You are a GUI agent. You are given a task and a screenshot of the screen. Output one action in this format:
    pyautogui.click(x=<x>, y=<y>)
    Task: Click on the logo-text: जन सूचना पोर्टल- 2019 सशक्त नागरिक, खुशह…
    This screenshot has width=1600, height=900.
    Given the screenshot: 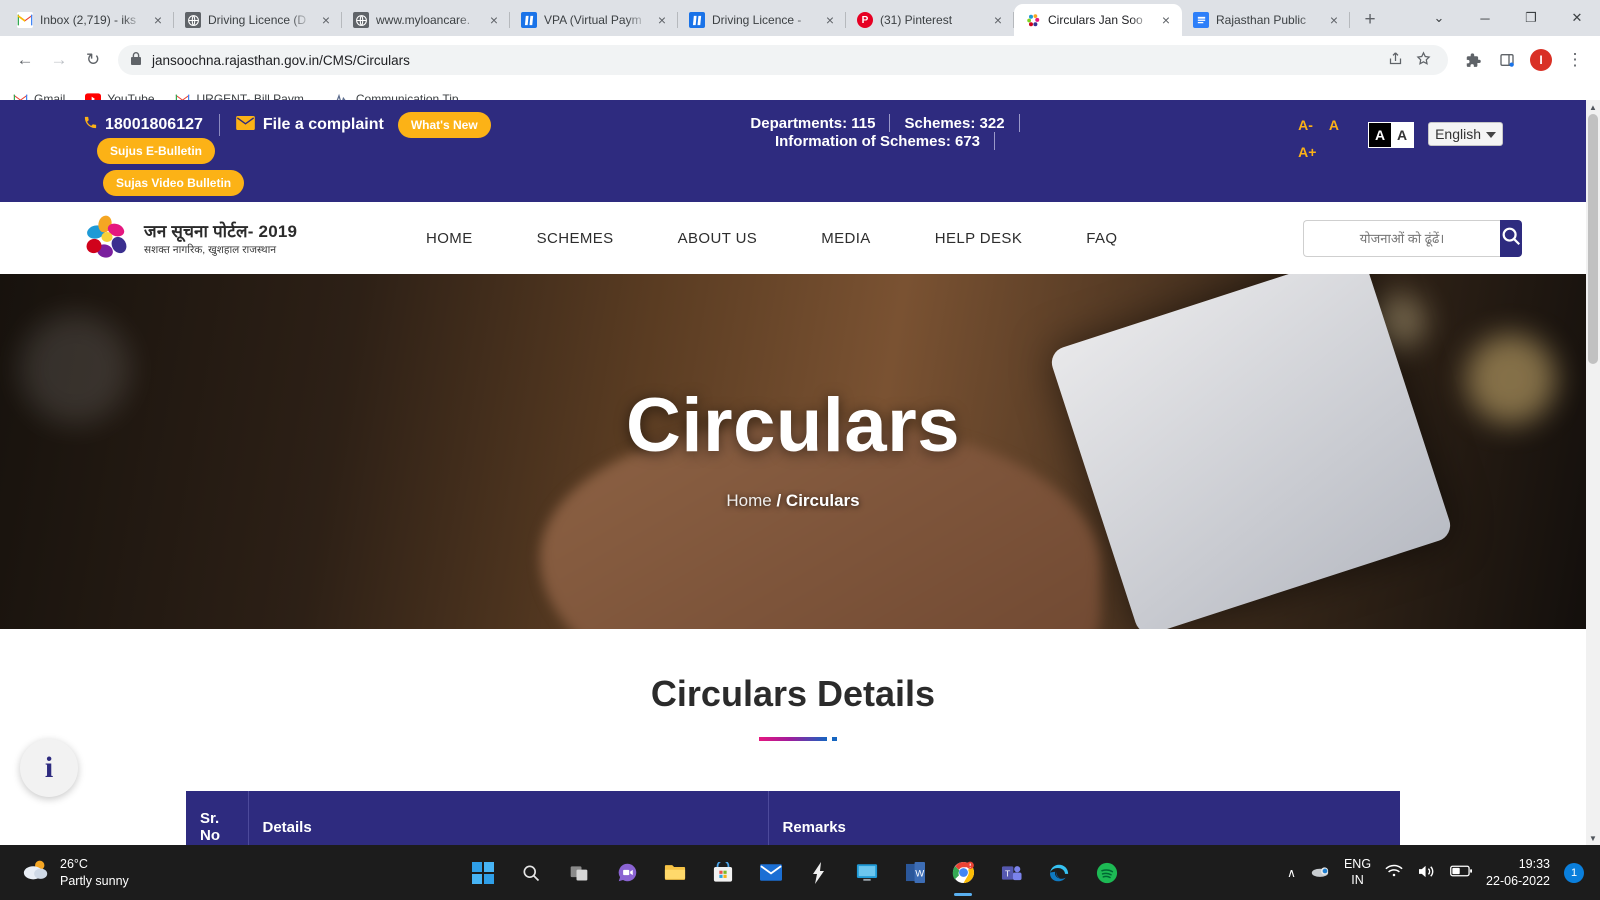 What is the action you would take?
    pyautogui.click(x=220, y=238)
    